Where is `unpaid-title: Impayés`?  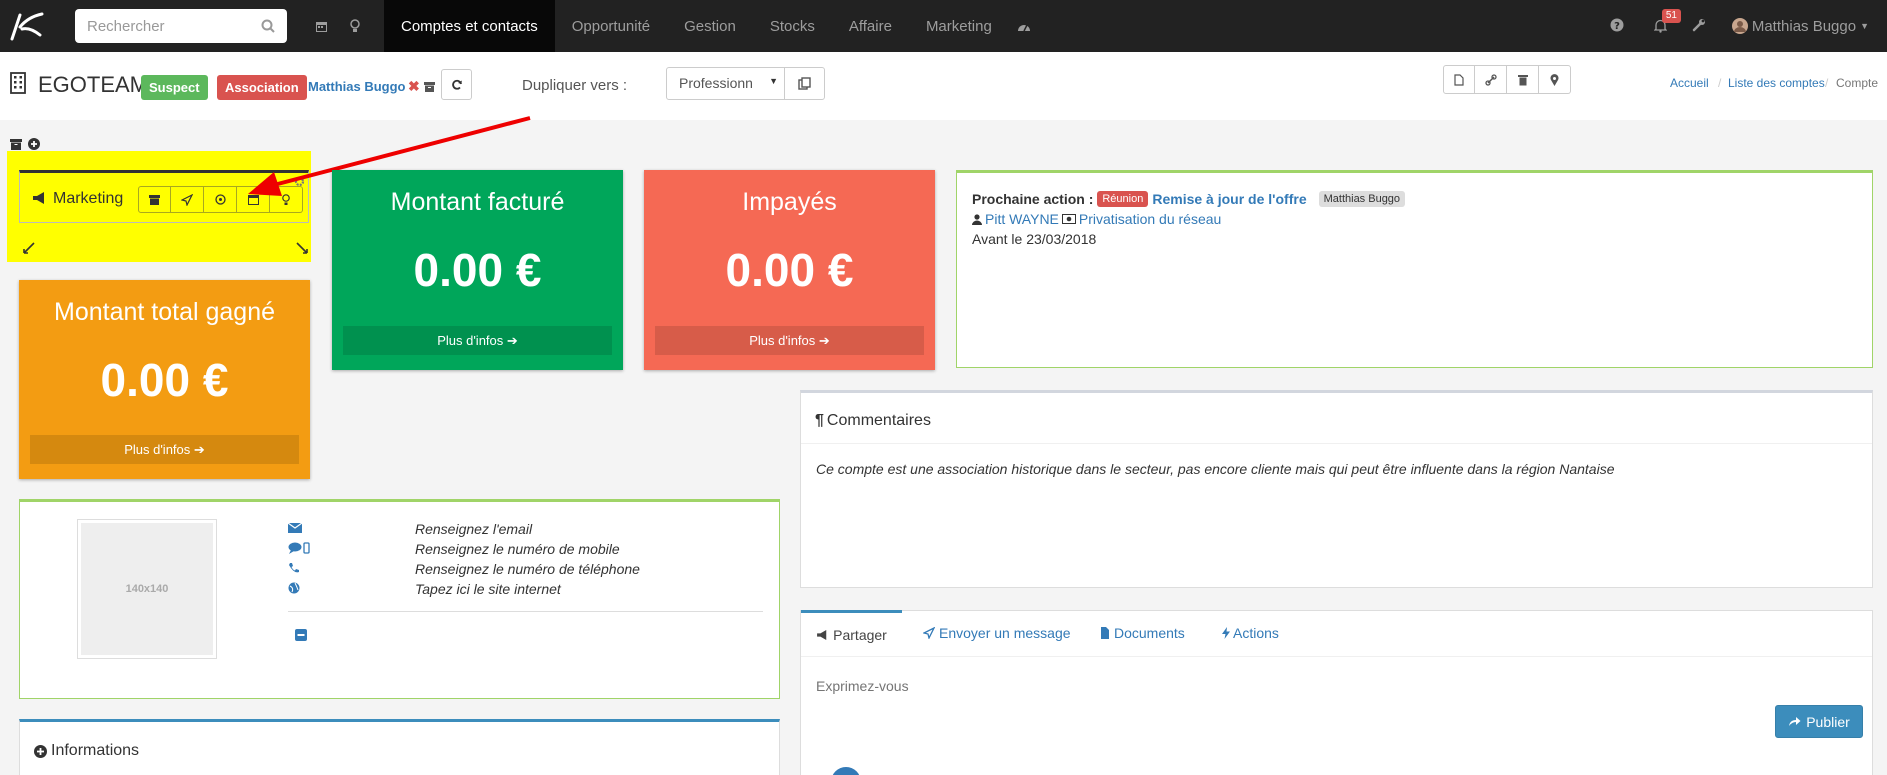 unpaid-title: Impayés is located at coordinates (789, 202).